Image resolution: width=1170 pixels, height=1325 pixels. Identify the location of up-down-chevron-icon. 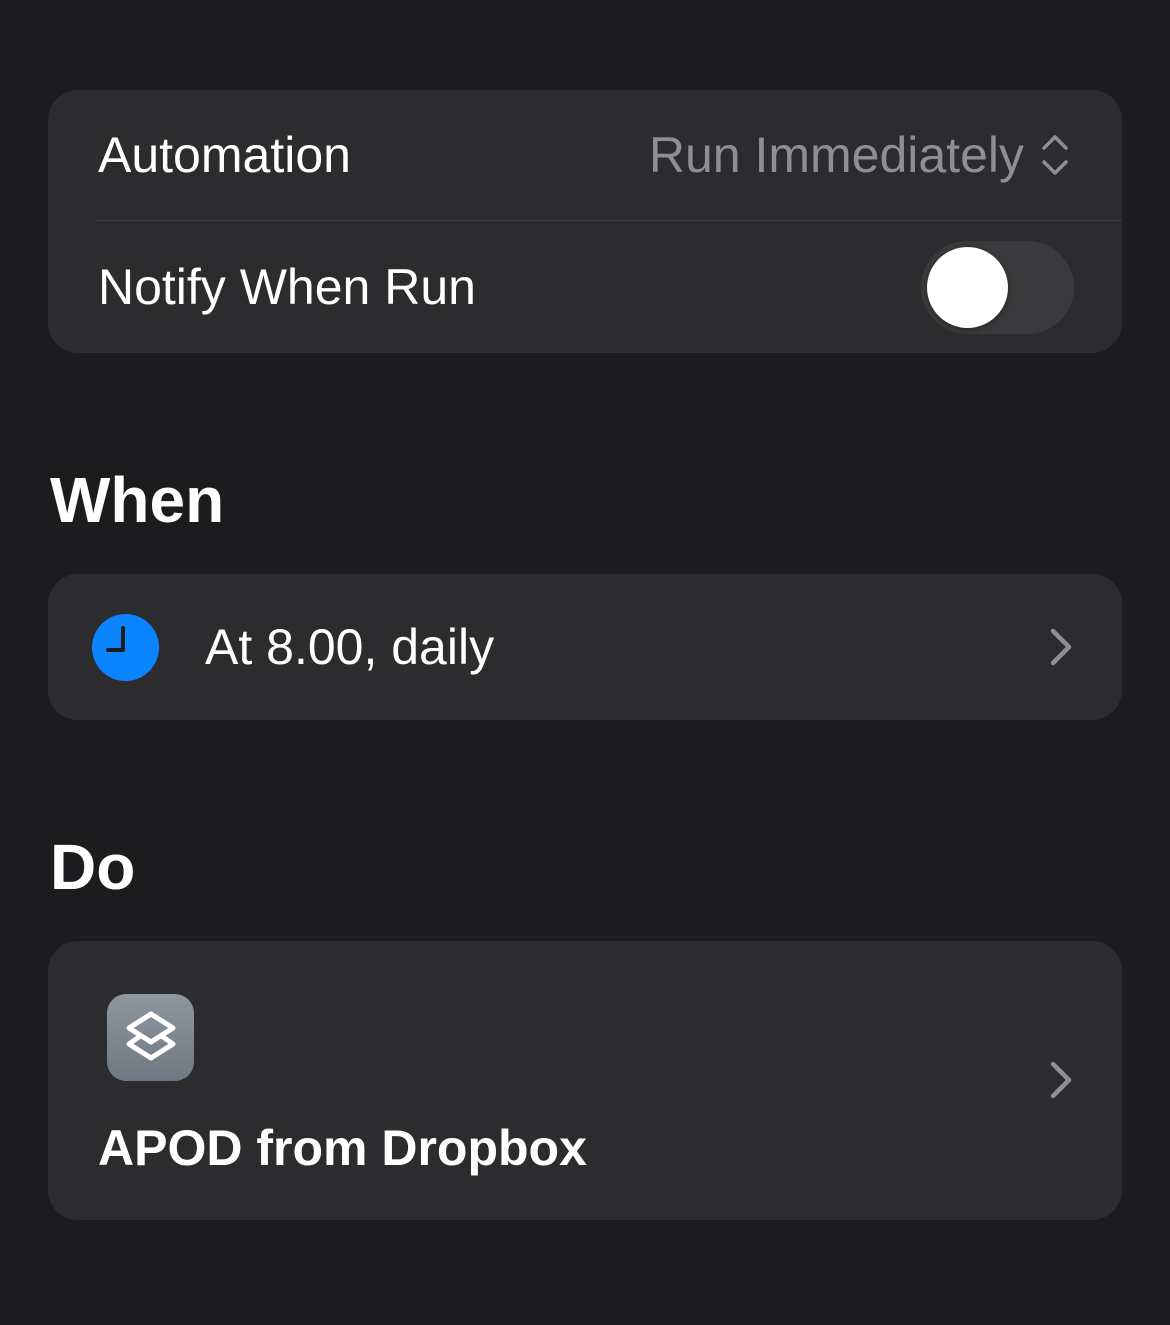
(1055, 155).